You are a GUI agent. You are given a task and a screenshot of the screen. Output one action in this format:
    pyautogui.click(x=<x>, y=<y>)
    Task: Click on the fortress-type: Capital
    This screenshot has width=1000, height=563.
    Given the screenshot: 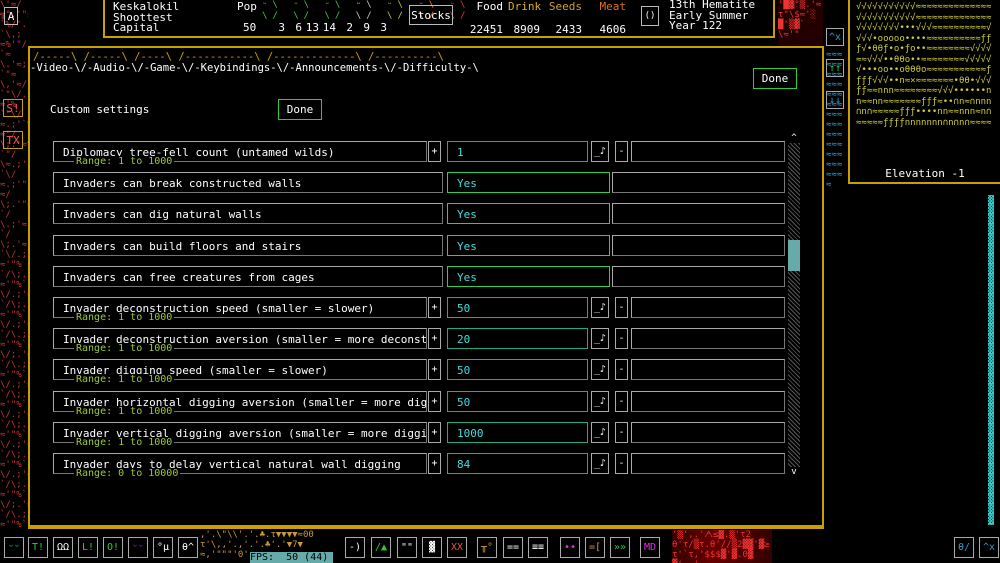 What is the action you would take?
    pyautogui.click(x=136, y=27)
    